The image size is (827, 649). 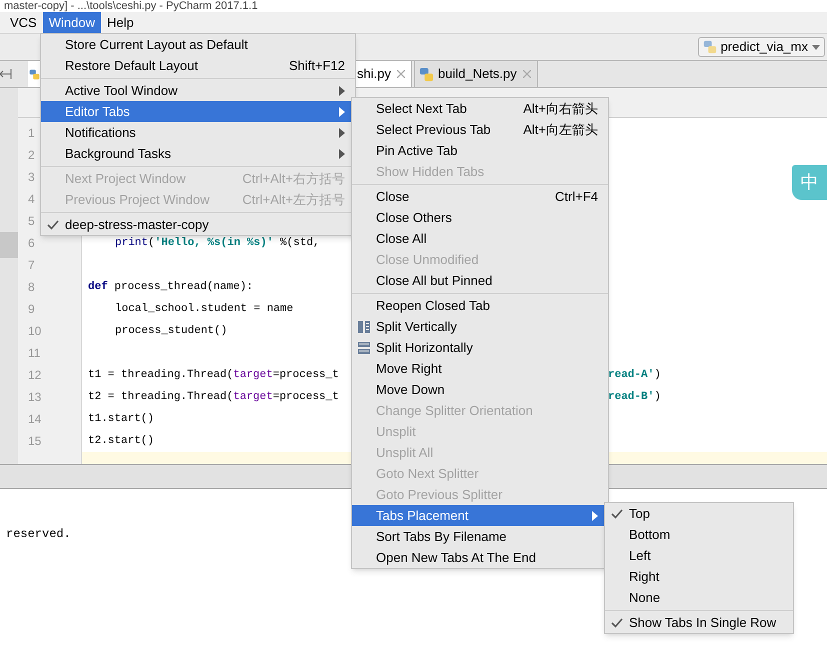 I want to click on line-number: 7, so click(x=31, y=265).